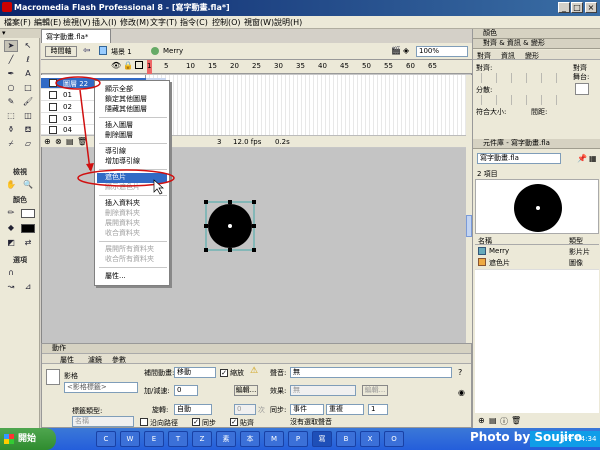 The width and height of the screenshot is (600, 450). I want to click on snap-checkbox: ✓, so click(234, 422).